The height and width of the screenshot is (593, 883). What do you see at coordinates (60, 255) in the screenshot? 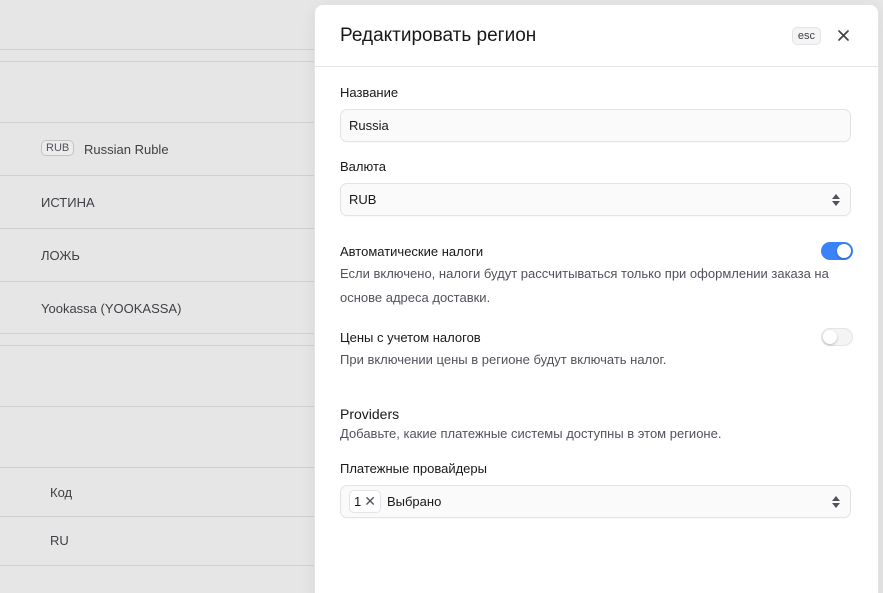
I see `tax-inclusive-value: ЛОЖЬ` at bounding box center [60, 255].